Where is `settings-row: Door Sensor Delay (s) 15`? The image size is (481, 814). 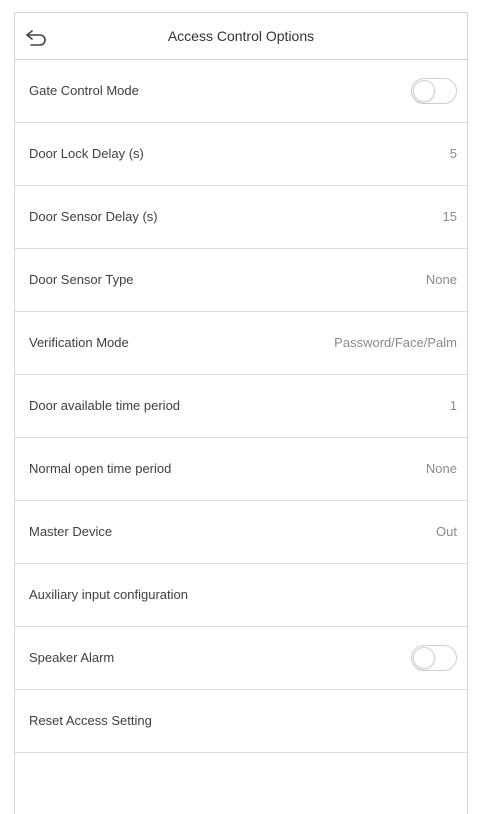 settings-row: Door Sensor Delay (s) 15 is located at coordinates (241, 217).